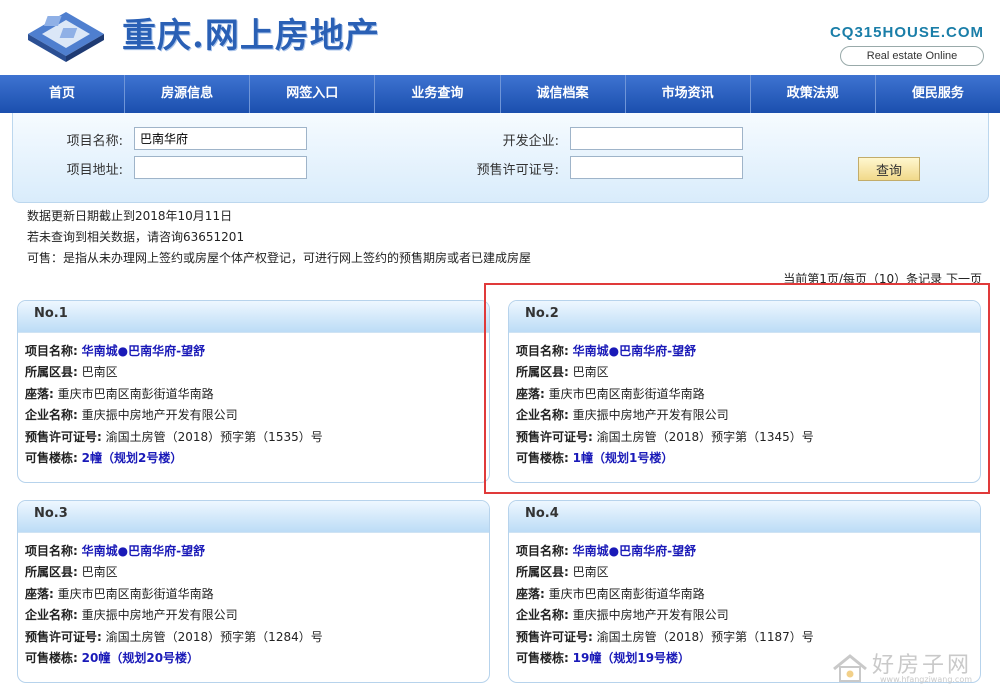  Describe the element at coordinates (251, 36) in the screenshot. I see `site-title: 重庆.网上房地产` at that location.